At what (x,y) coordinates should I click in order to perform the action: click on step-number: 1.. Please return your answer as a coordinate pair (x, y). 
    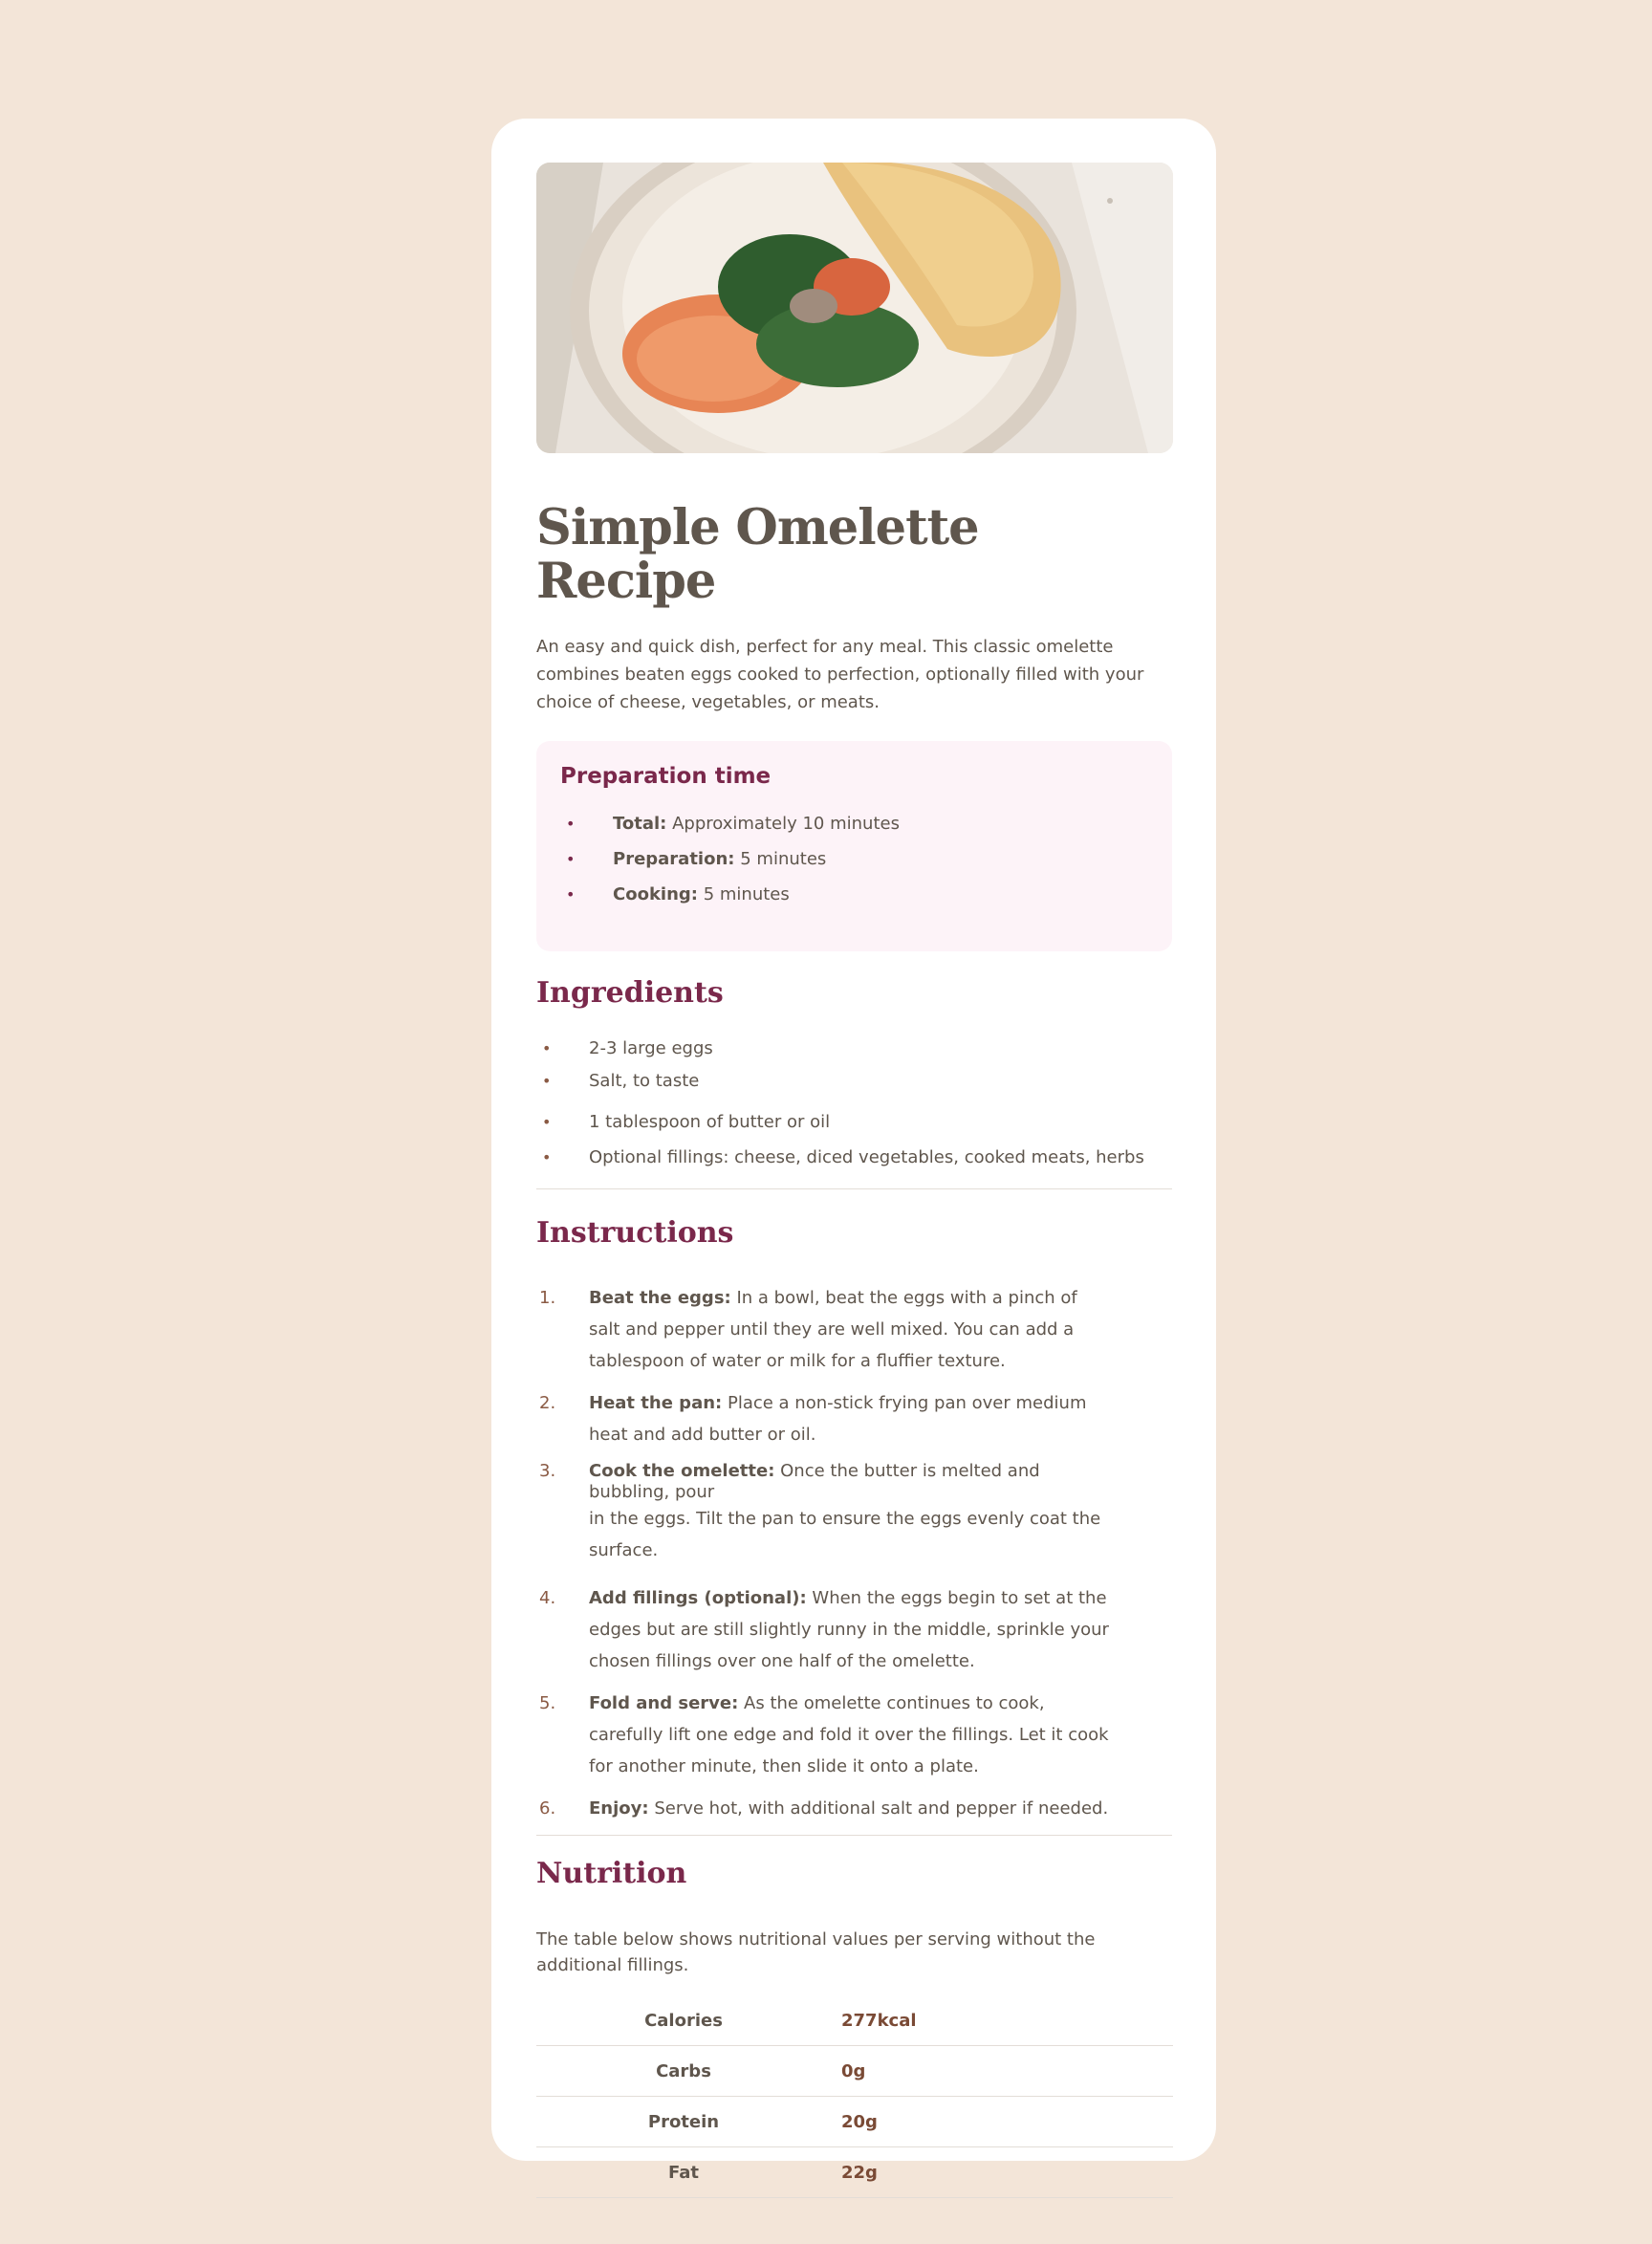
    Looking at the image, I should click on (547, 1298).